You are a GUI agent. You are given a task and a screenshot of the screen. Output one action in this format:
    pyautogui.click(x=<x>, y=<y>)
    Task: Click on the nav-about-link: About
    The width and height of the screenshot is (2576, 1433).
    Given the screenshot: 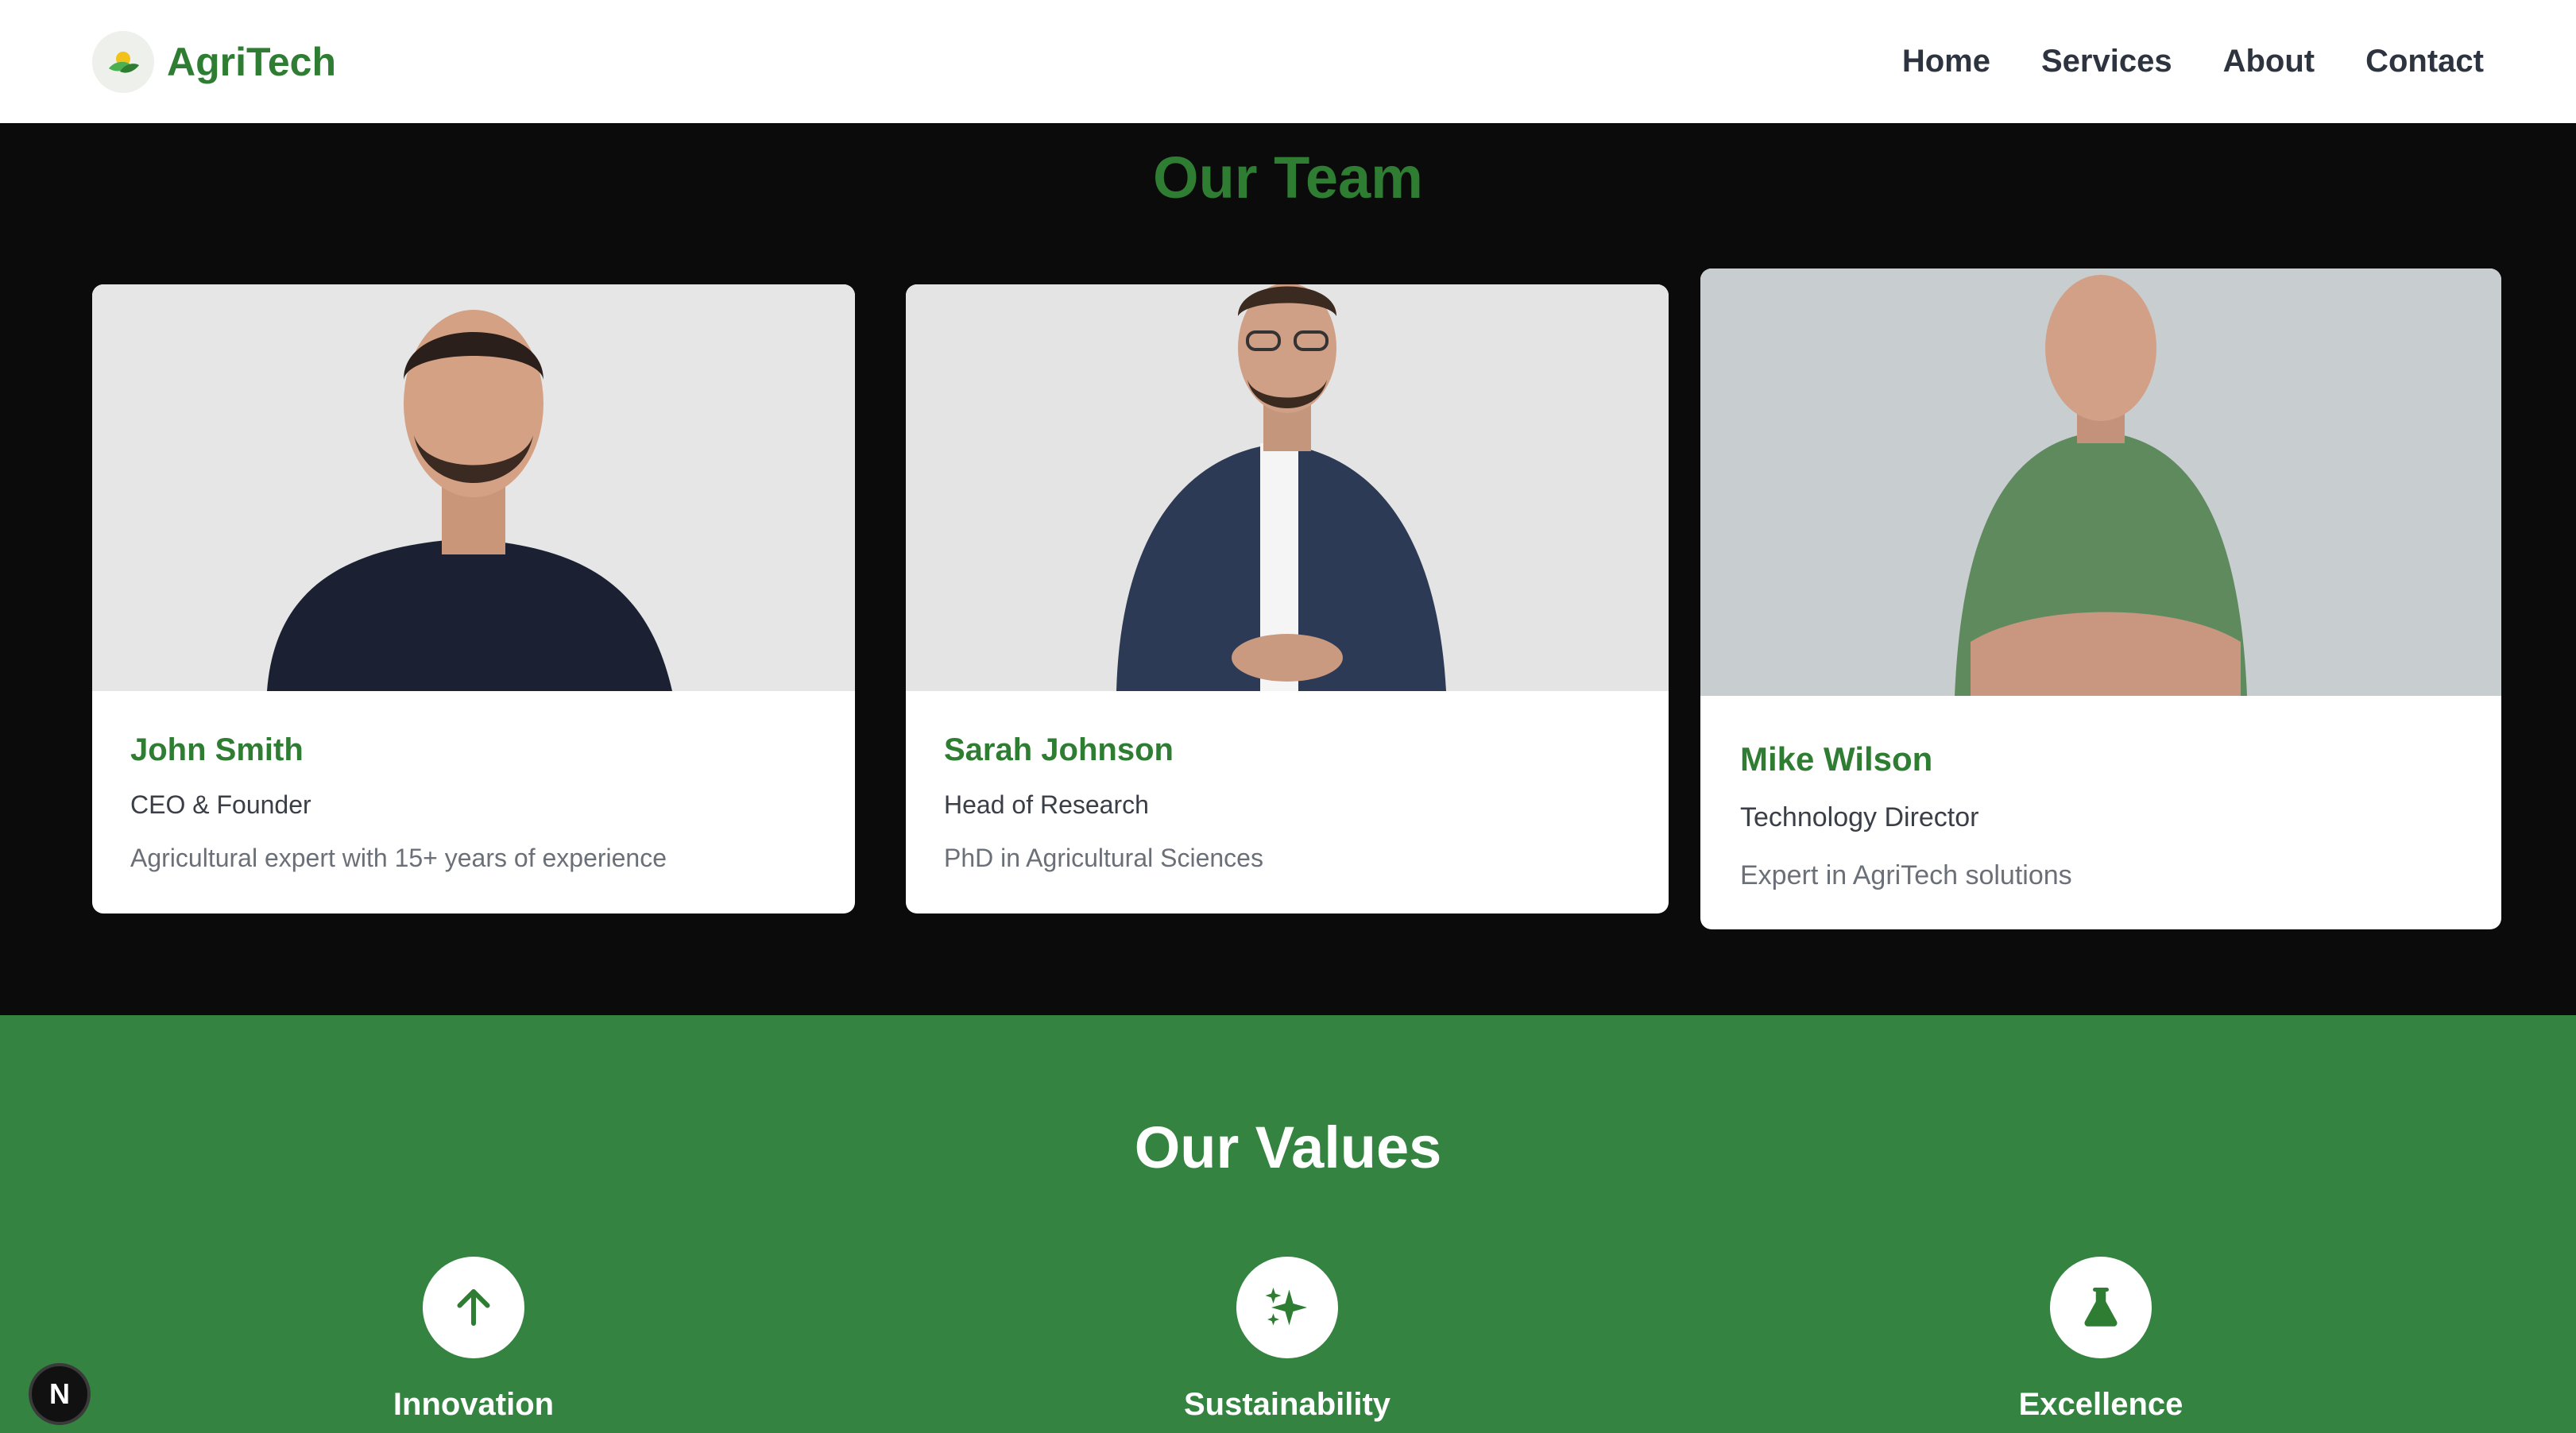 What is the action you would take?
    pyautogui.click(x=2269, y=61)
    